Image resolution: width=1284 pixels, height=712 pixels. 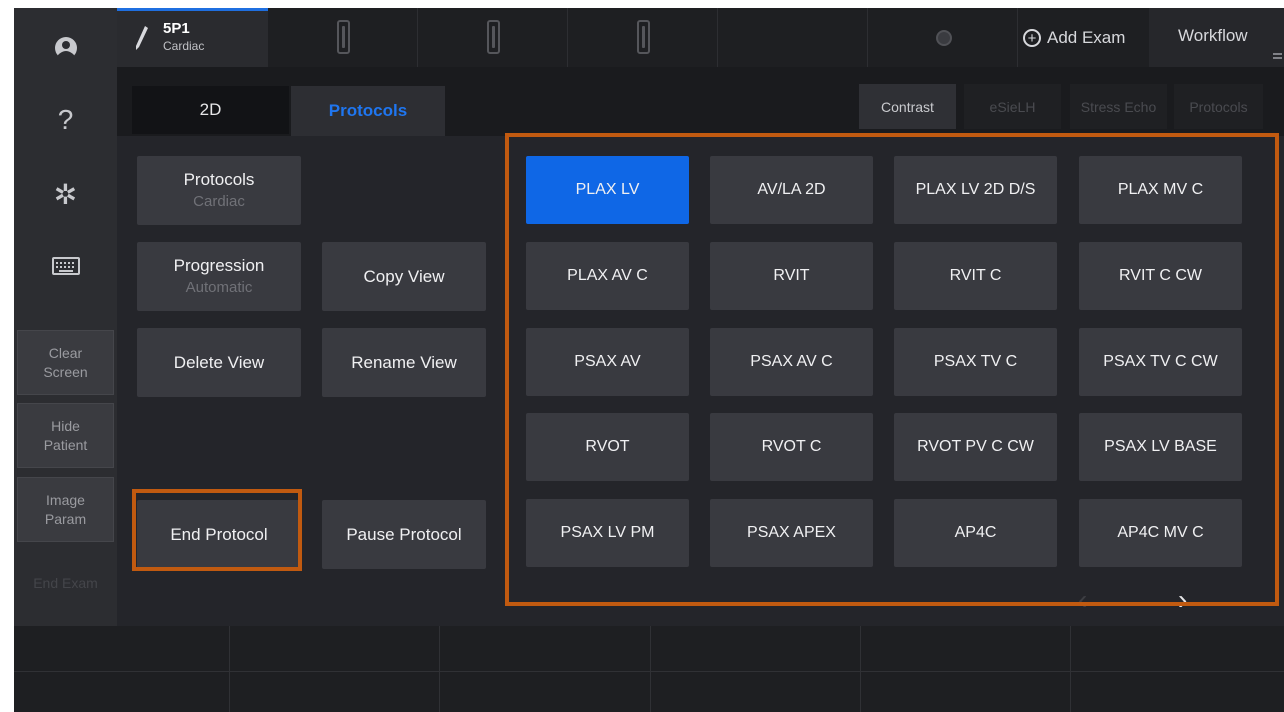 What do you see at coordinates (65, 194) in the screenshot?
I see `gear-icon: ✲` at bounding box center [65, 194].